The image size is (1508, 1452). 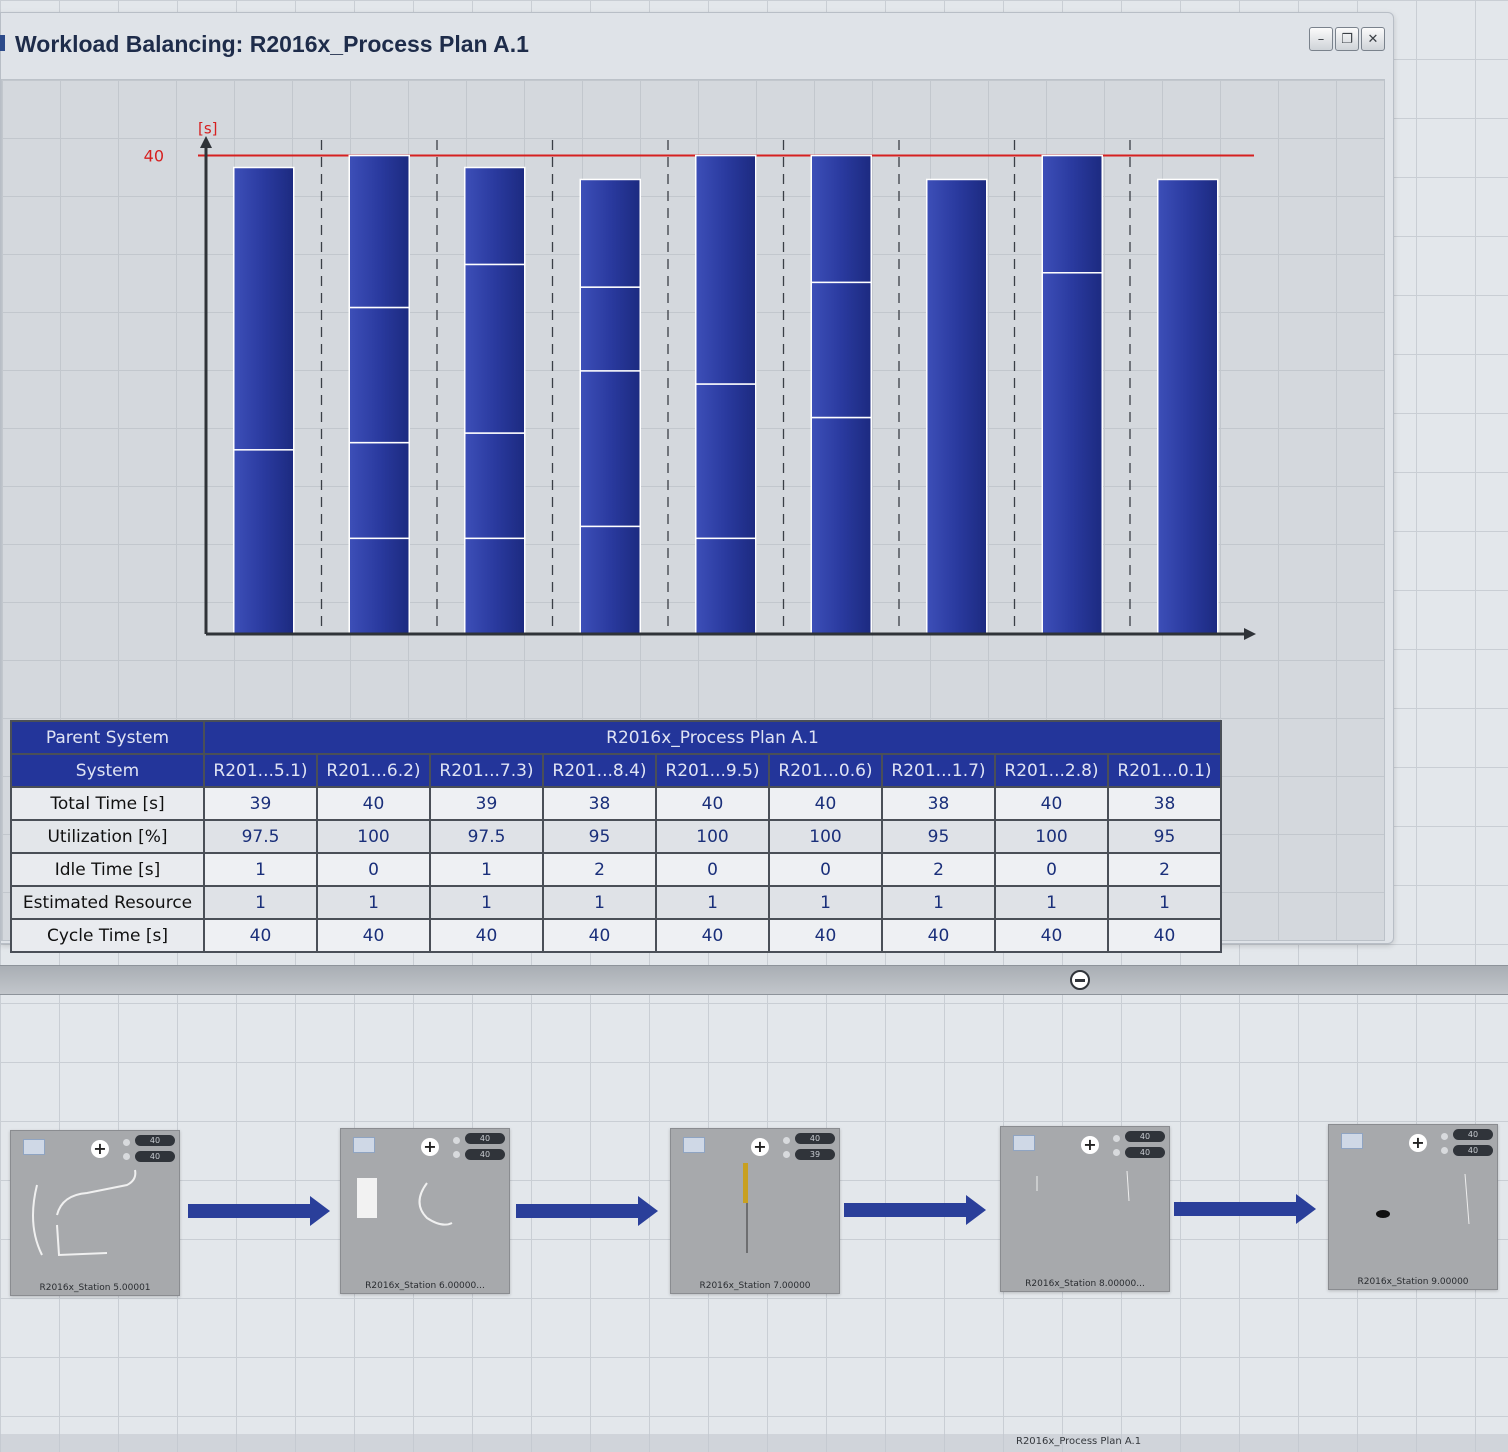 What do you see at coordinates (754, 980) in the screenshot?
I see `pane-splitter` at bounding box center [754, 980].